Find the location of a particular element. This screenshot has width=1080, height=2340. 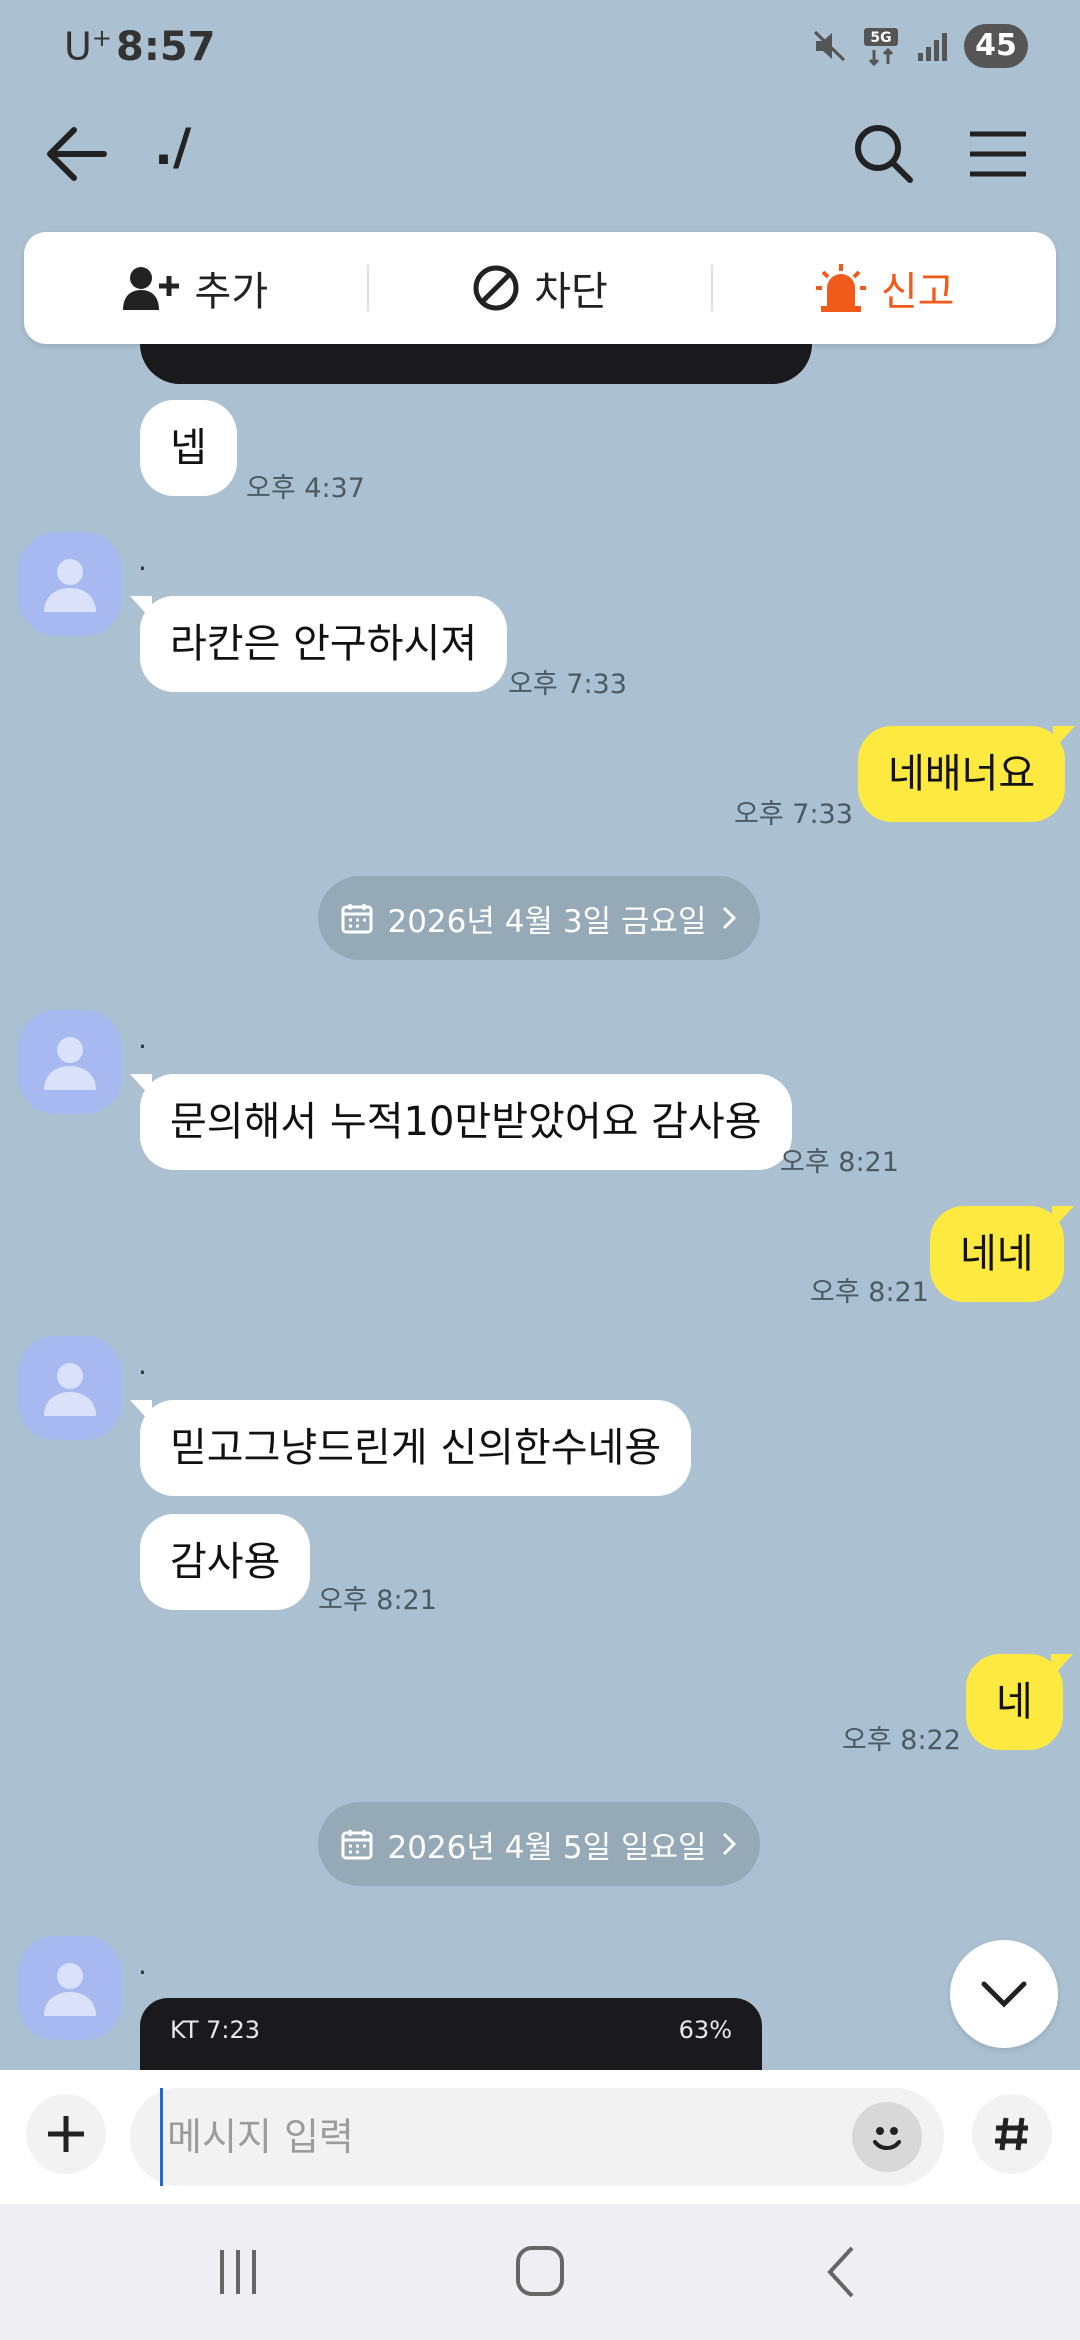

screenshot-status-bar: KT 7:23 63% is located at coordinates (451, 2030).